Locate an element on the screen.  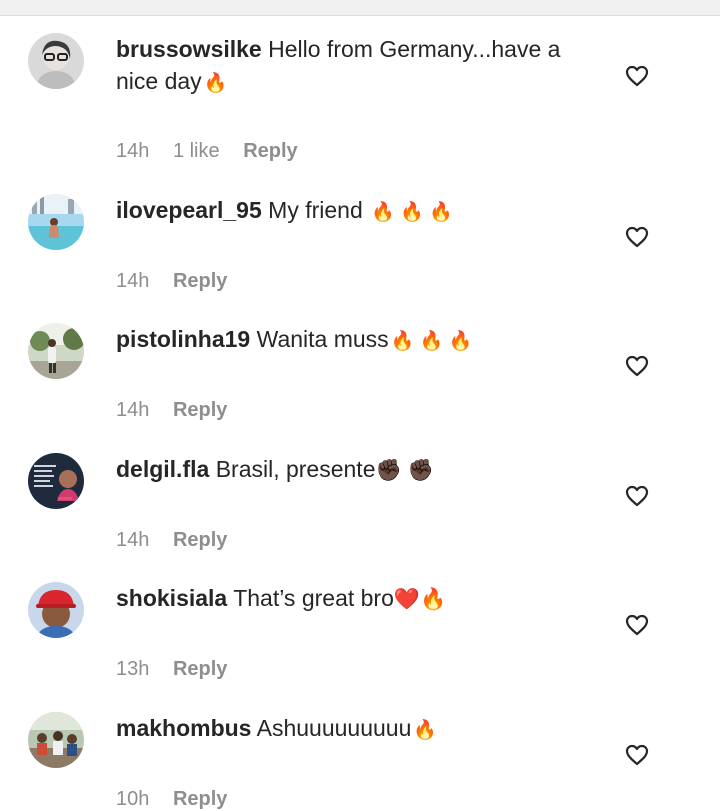
comment-username: makhombus is located at coordinates (183, 728).